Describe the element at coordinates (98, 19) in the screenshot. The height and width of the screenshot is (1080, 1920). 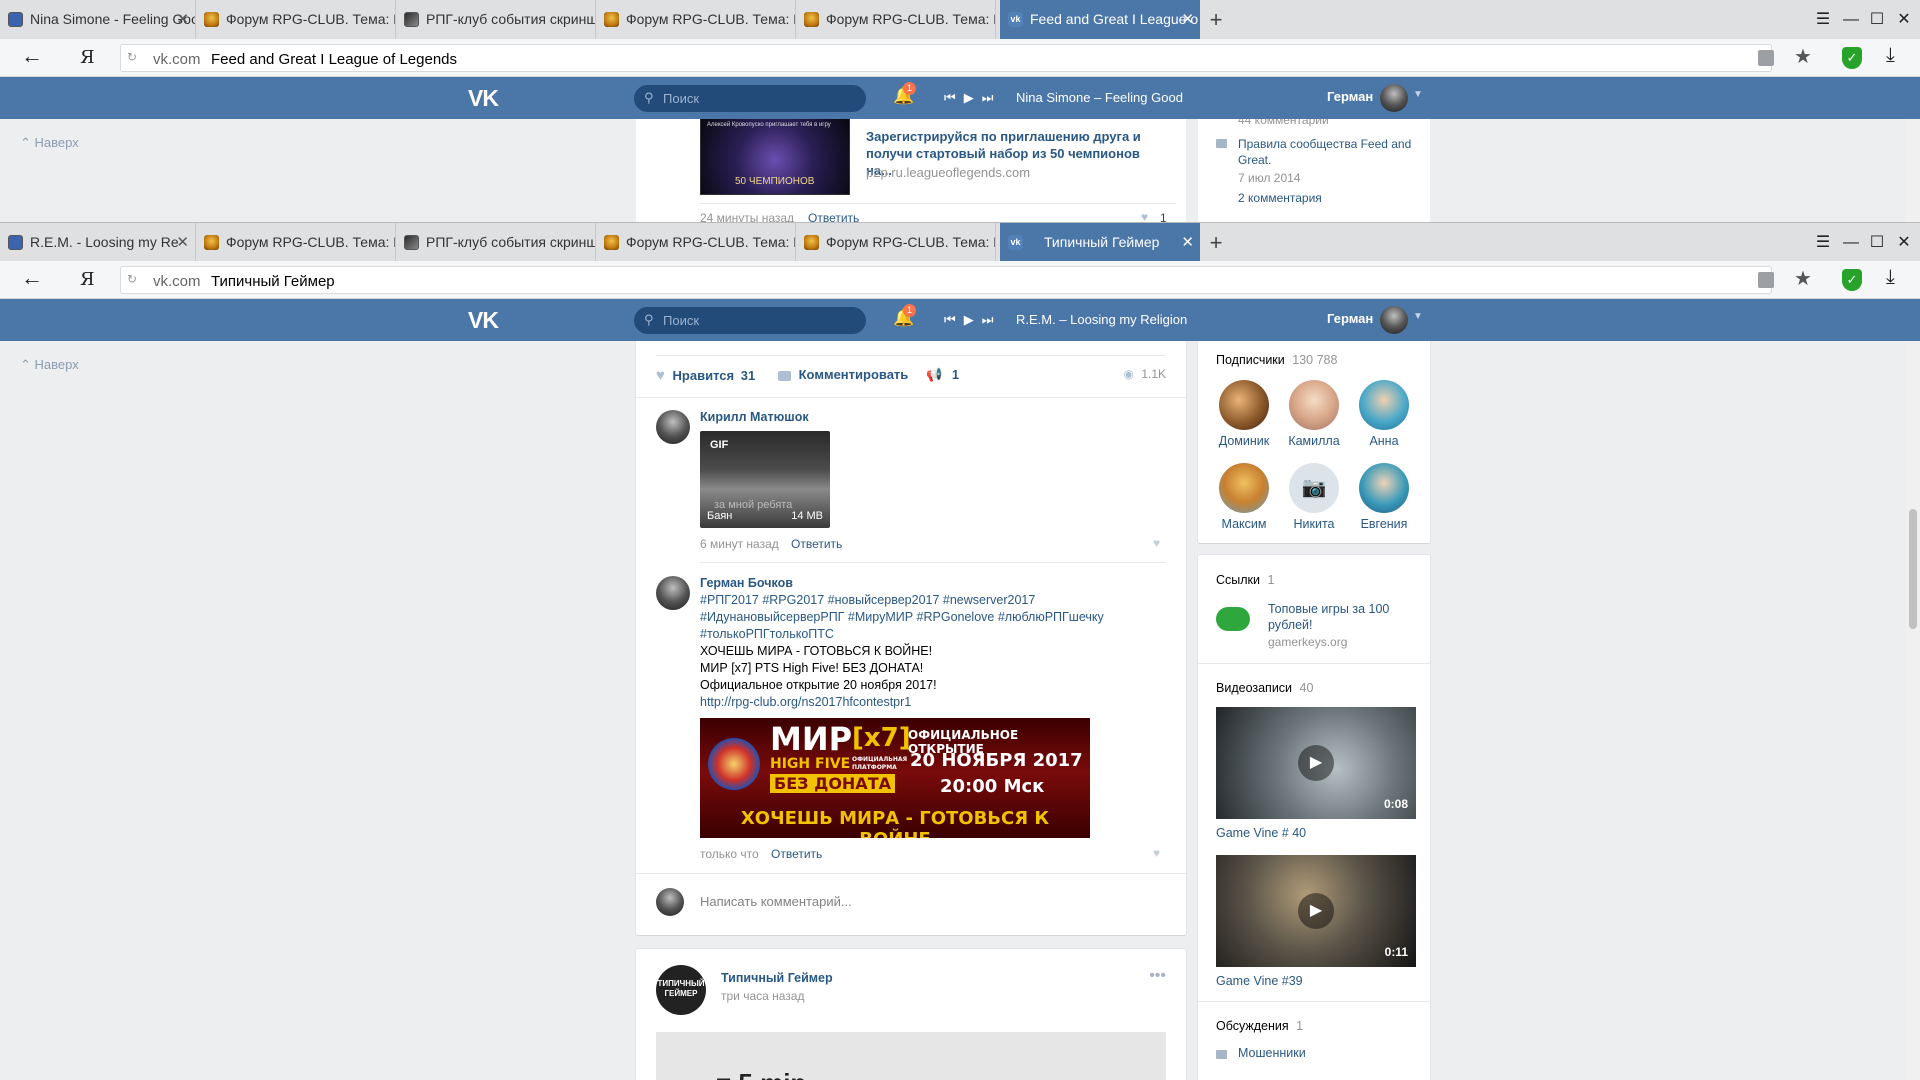
I see `tab-nina-simone: Nina Simone - Feeling Good ✕` at that location.